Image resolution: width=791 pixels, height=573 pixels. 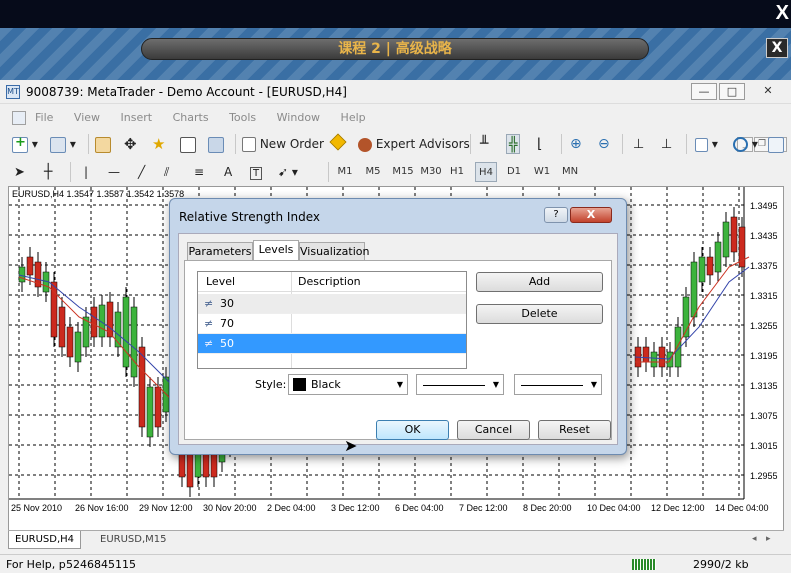 What do you see at coordinates (460, 384) in the screenshot?
I see `line-style-select: ▼` at bounding box center [460, 384].